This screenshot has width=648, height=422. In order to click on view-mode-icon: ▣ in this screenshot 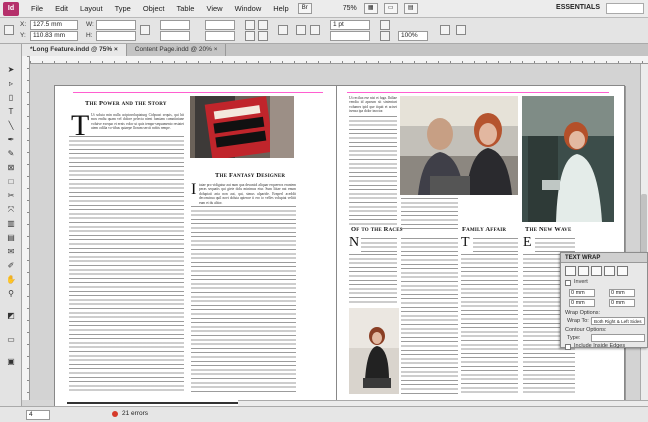, I will do `click(11, 361)`.